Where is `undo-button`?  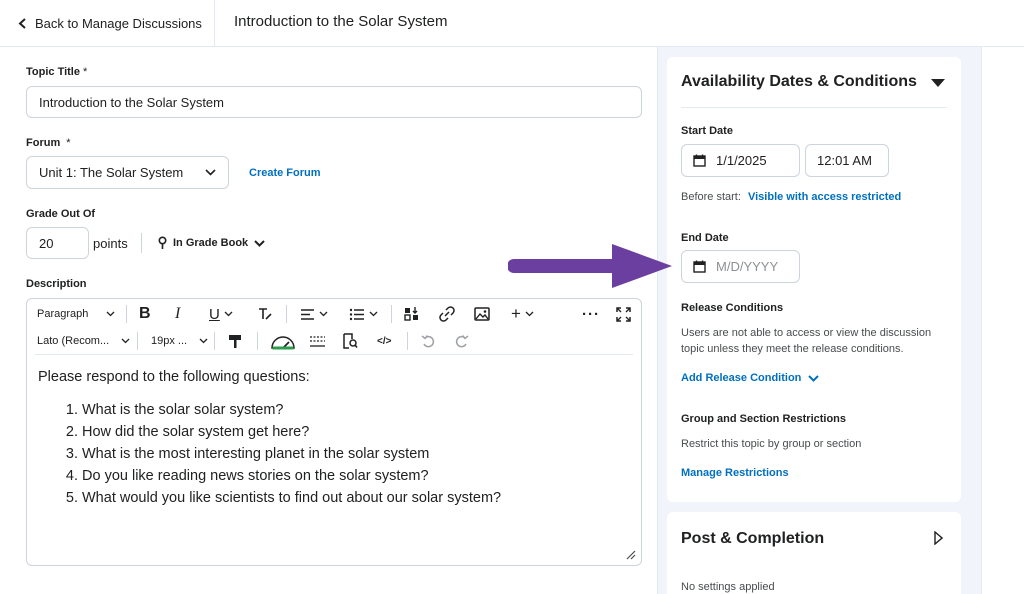 undo-button is located at coordinates (428, 341).